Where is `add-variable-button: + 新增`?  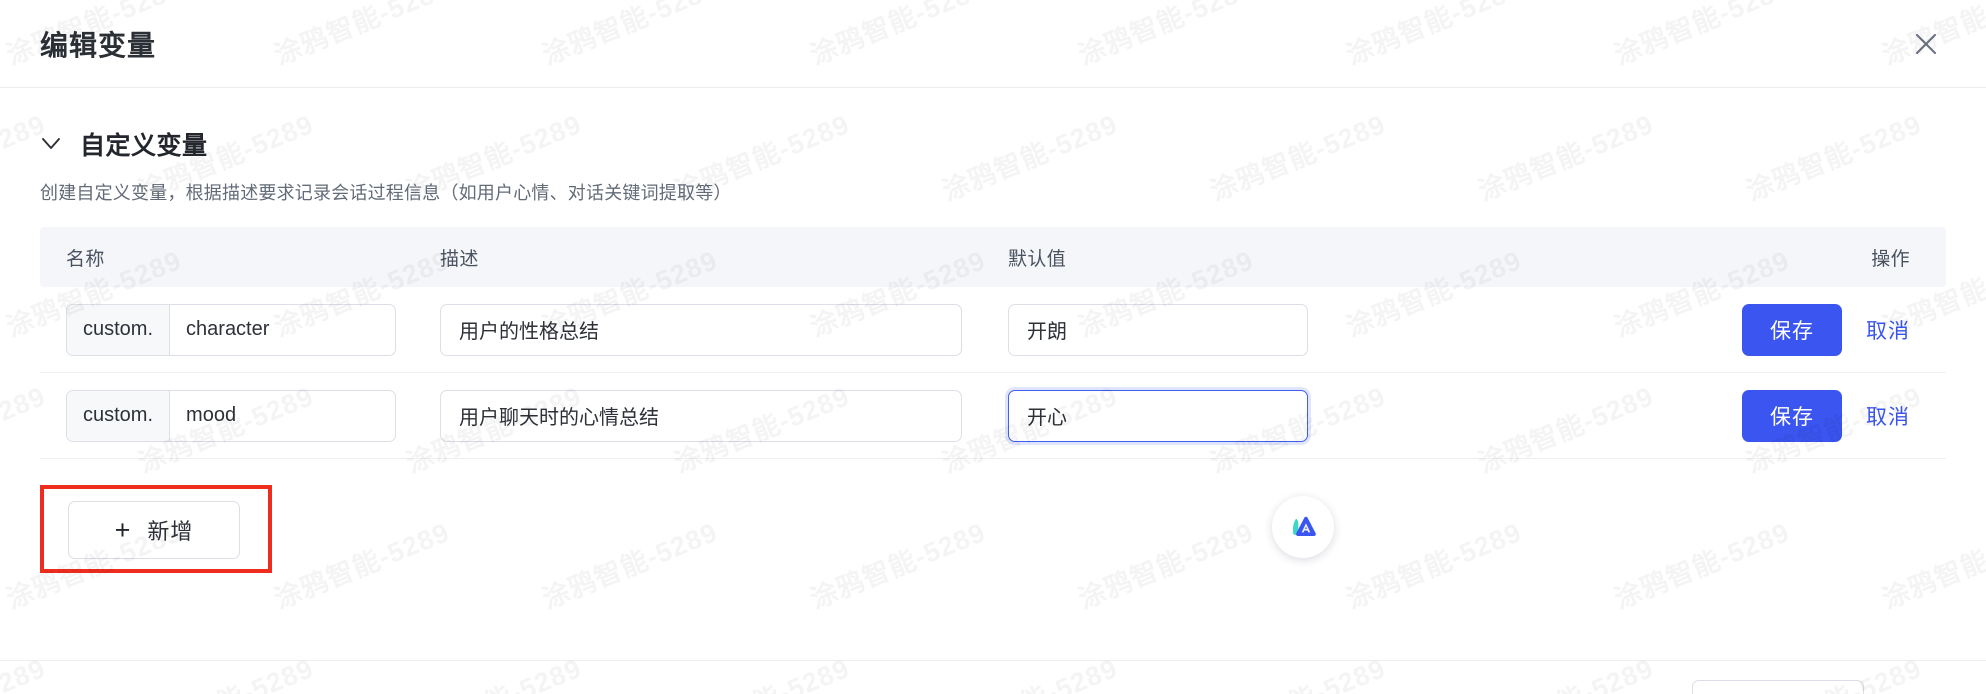
add-variable-button: + 新增 is located at coordinates (154, 530).